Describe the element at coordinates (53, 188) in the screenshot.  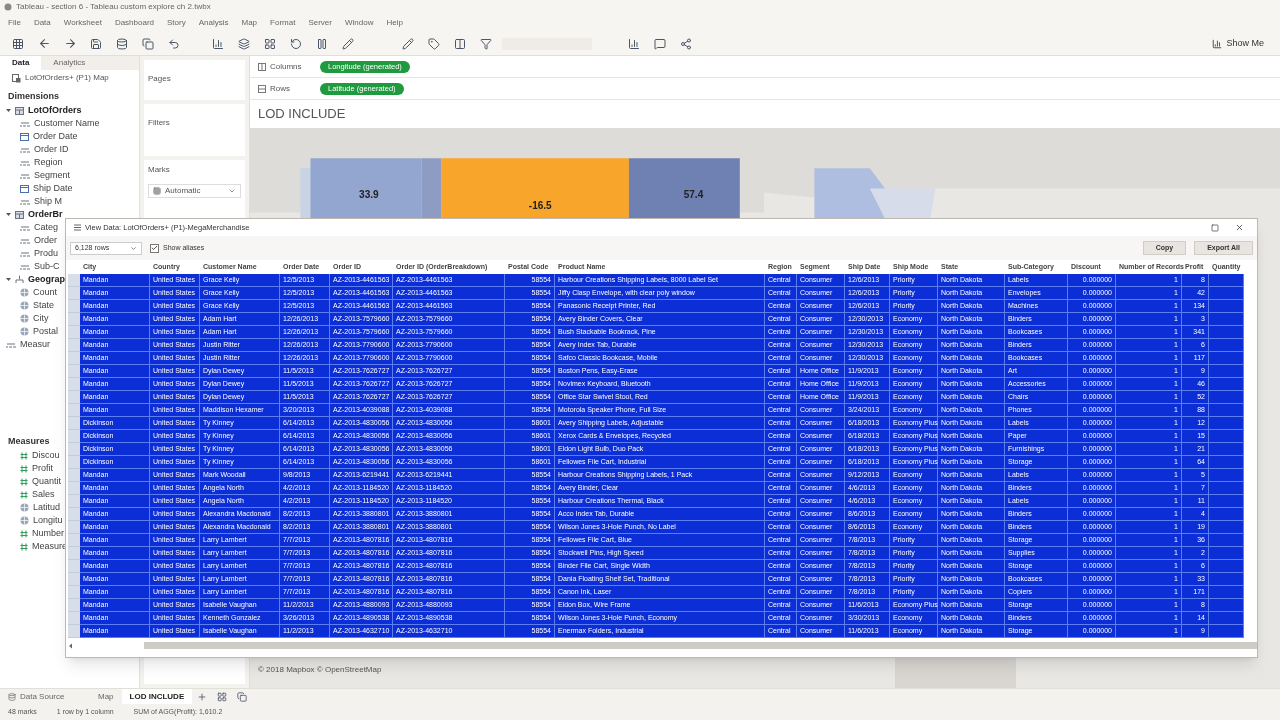
I see `field-name: Ship Date` at that location.